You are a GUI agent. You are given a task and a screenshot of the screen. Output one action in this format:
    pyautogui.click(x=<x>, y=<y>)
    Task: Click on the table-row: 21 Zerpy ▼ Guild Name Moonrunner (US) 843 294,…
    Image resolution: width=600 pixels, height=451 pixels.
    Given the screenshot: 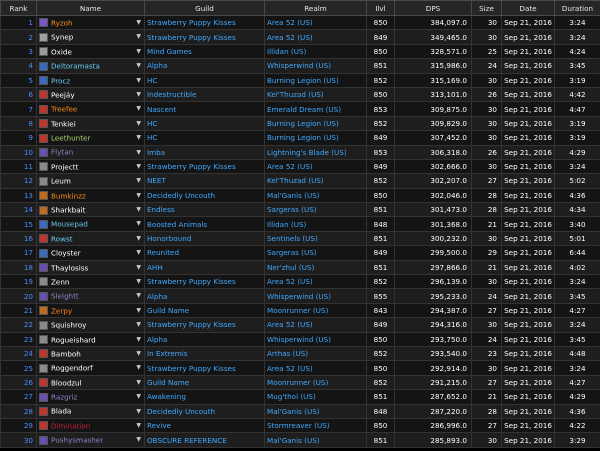 What is the action you would take?
    pyautogui.click(x=300, y=310)
    